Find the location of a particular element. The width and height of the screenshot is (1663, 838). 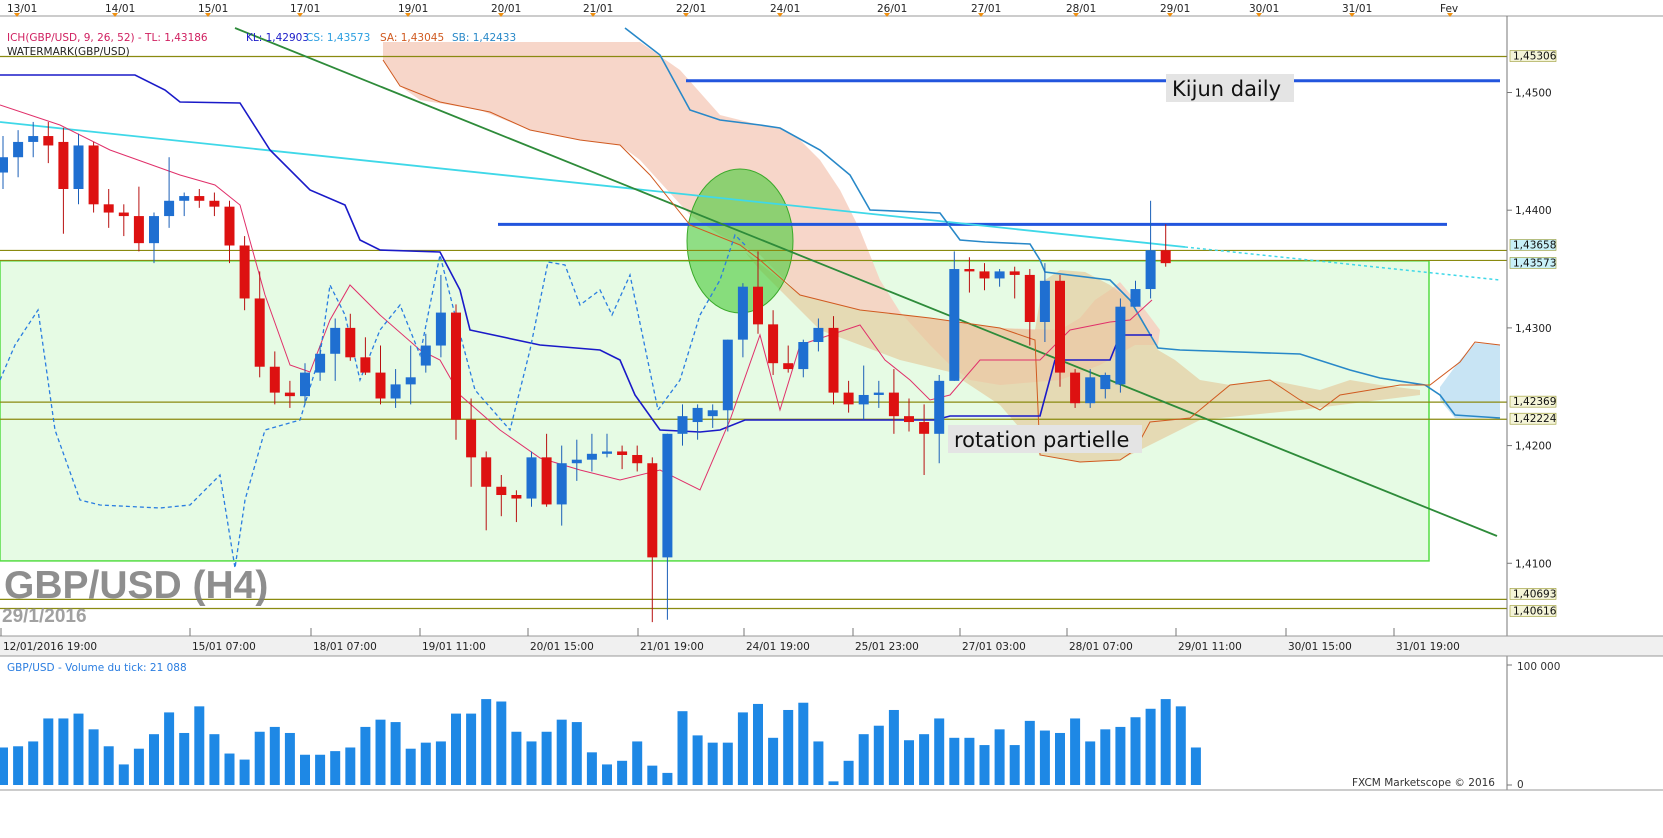

kijun-daily-annotation: Kijun daily is located at coordinates (1230, 88).